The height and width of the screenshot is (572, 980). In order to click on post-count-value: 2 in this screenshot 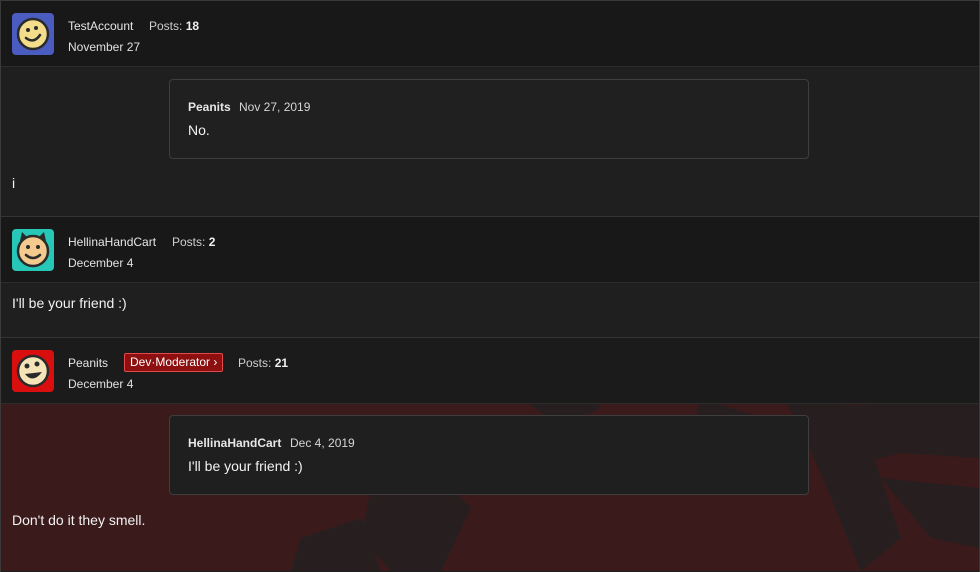, I will do `click(212, 242)`.